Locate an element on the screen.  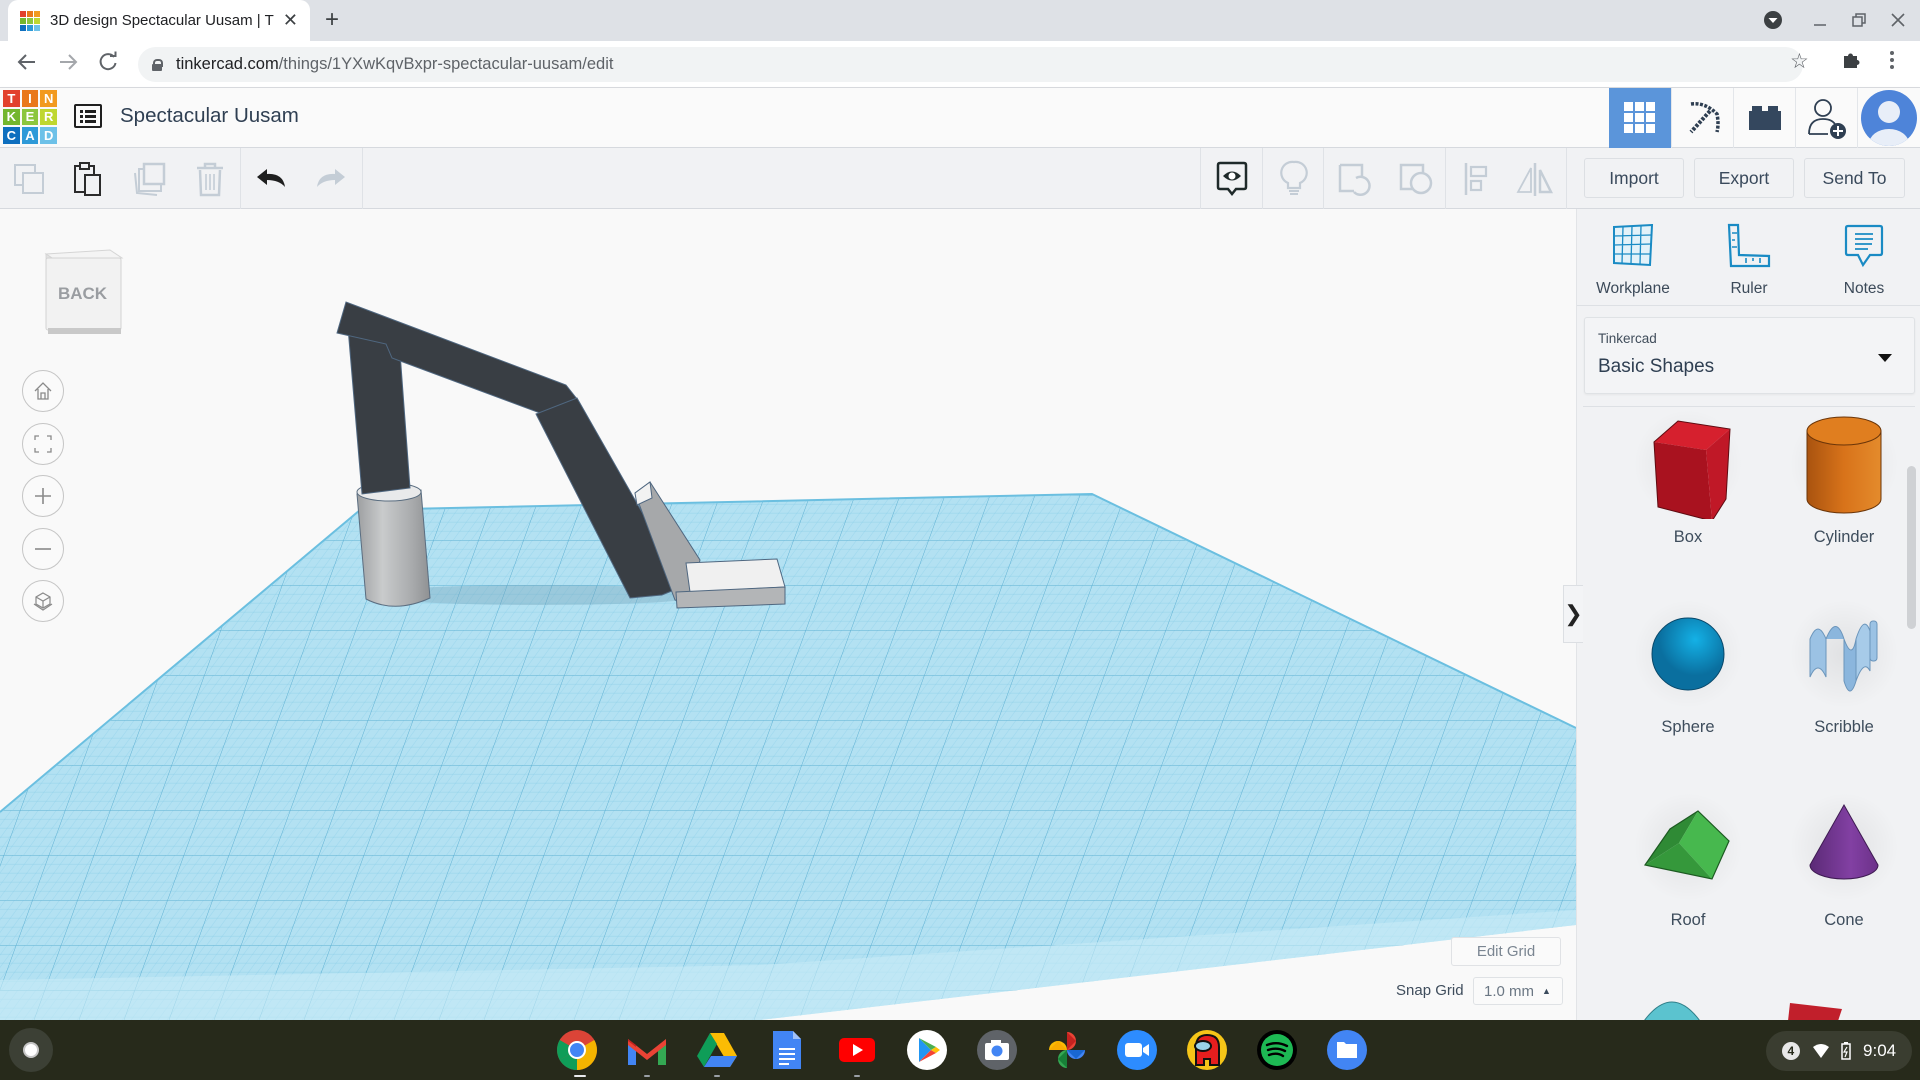
hint-button is located at coordinates (1294, 178).